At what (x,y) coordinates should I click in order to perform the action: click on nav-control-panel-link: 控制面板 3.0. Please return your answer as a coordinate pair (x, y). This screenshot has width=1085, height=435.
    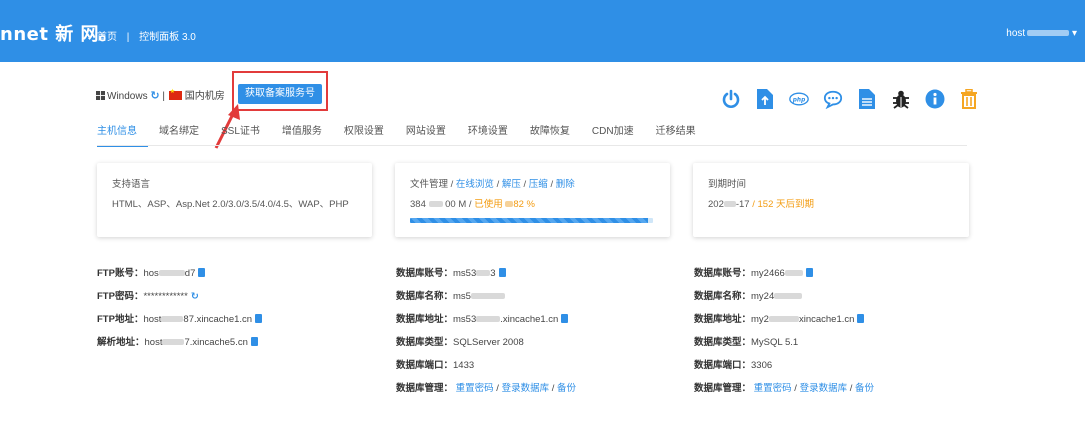
    Looking at the image, I should click on (167, 37).